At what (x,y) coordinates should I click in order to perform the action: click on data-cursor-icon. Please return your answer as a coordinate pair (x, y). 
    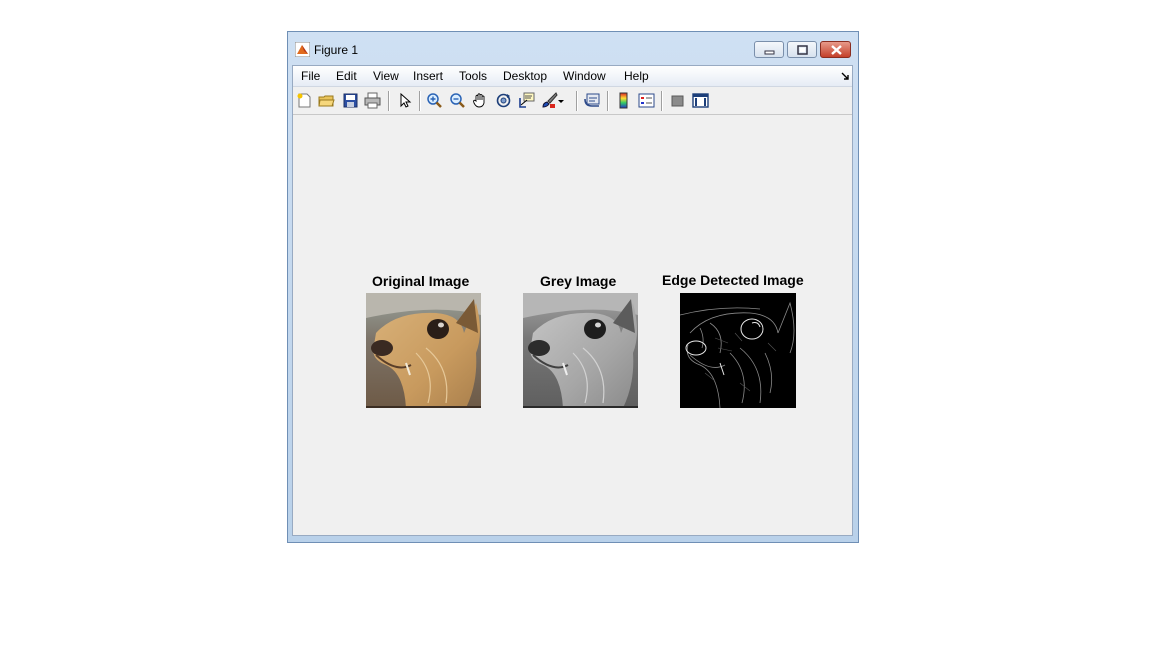
    Looking at the image, I should click on (526, 100).